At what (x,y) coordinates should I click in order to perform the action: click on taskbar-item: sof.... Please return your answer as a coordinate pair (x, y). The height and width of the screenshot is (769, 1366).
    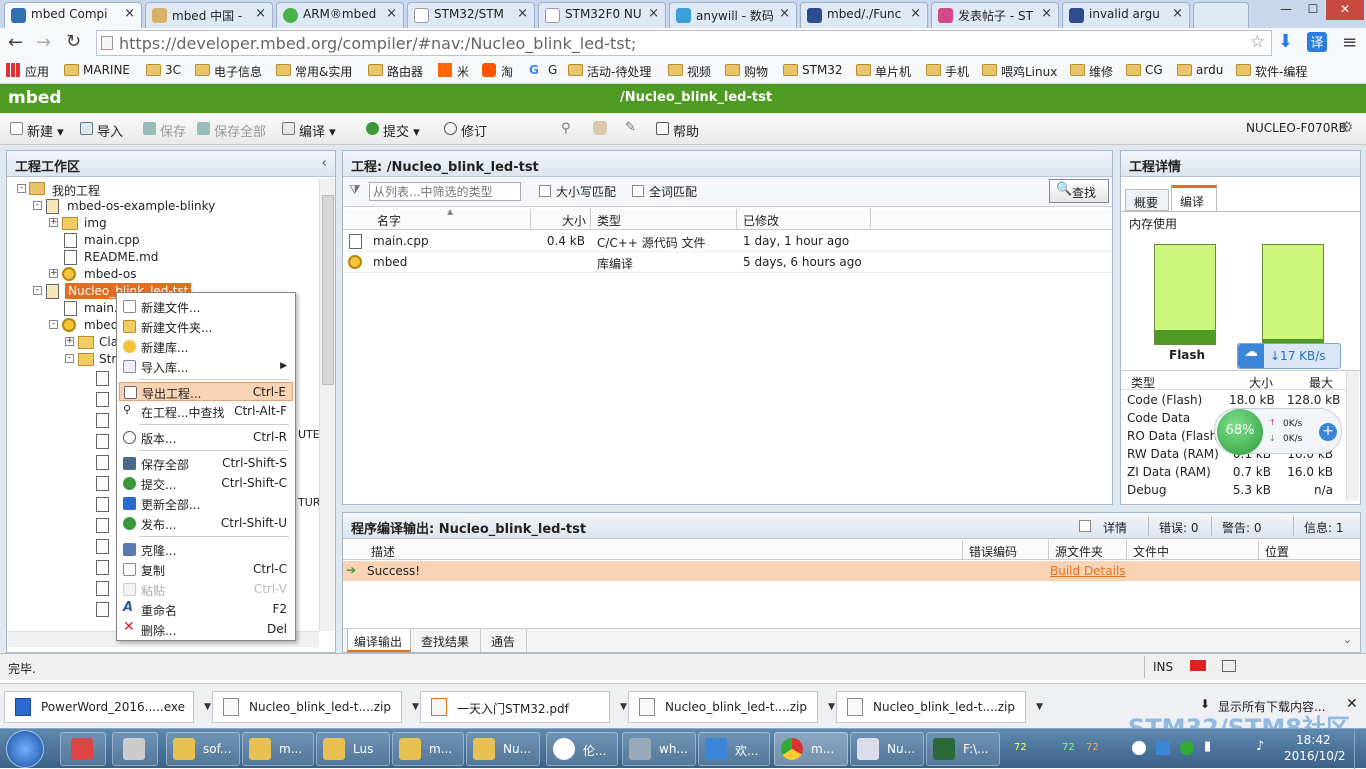
    Looking at the image, I should click on (203, 749).